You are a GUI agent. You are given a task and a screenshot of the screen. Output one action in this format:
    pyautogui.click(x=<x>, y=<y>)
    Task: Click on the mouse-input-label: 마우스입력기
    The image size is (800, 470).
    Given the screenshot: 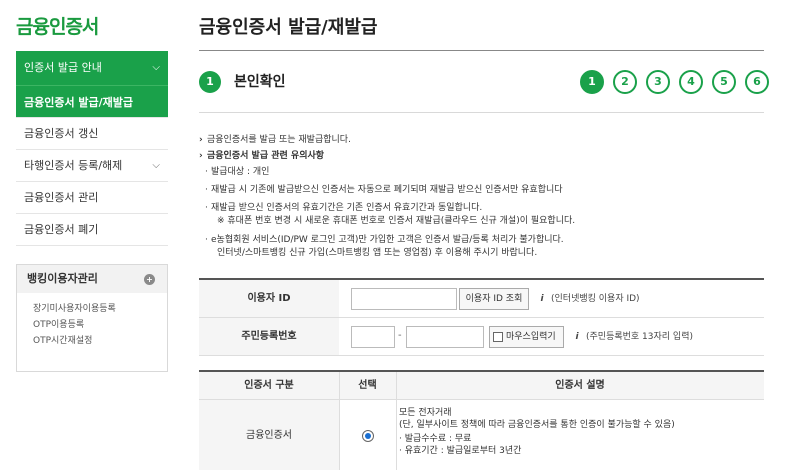 What is the action you would take?
    pyautogui.click(x=531, y=337)
    